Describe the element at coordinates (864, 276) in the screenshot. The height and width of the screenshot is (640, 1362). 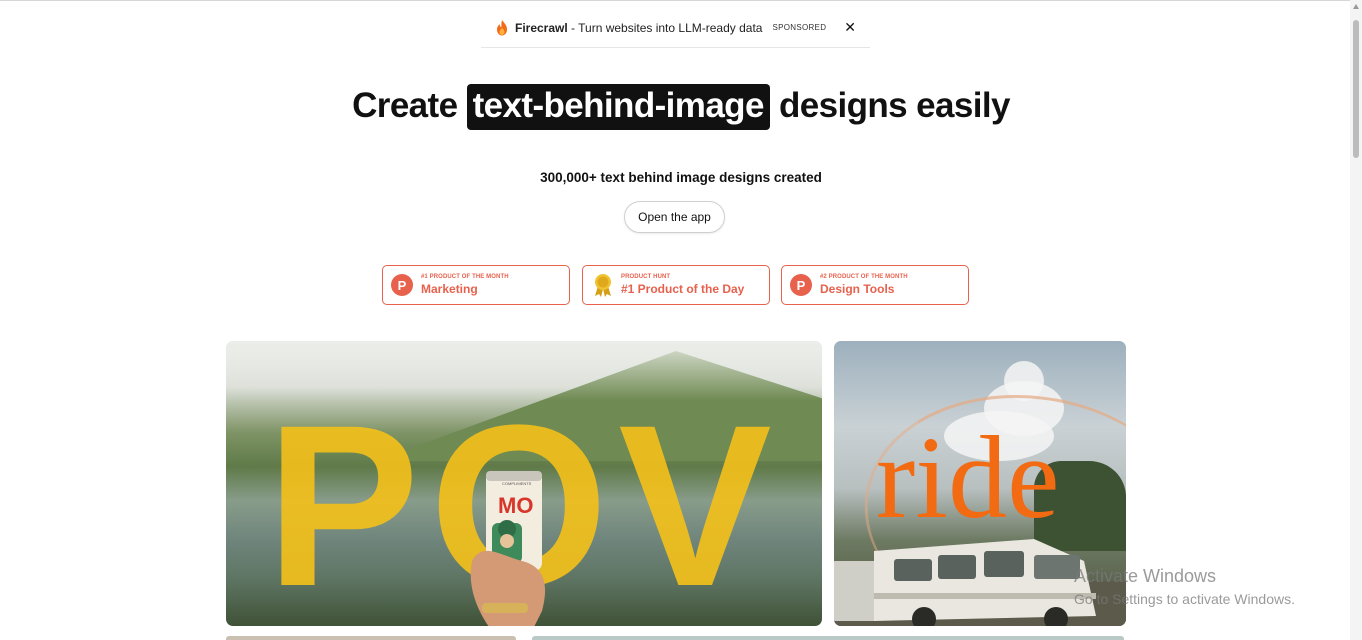
I see `badge-small-text: #2 PRODUCT OF THE MONTH` at that location.